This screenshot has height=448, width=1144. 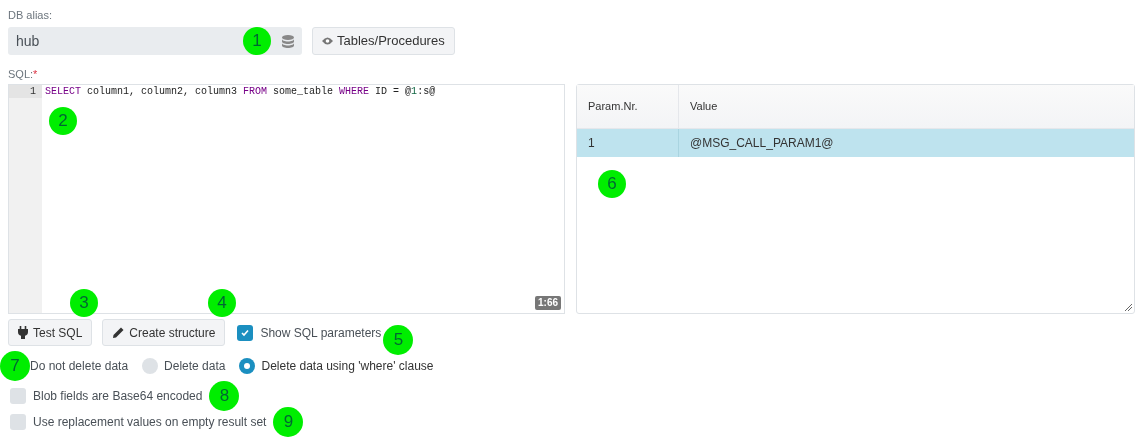 I want to click on annotation-marker: 8, so click(x=224, y=396).